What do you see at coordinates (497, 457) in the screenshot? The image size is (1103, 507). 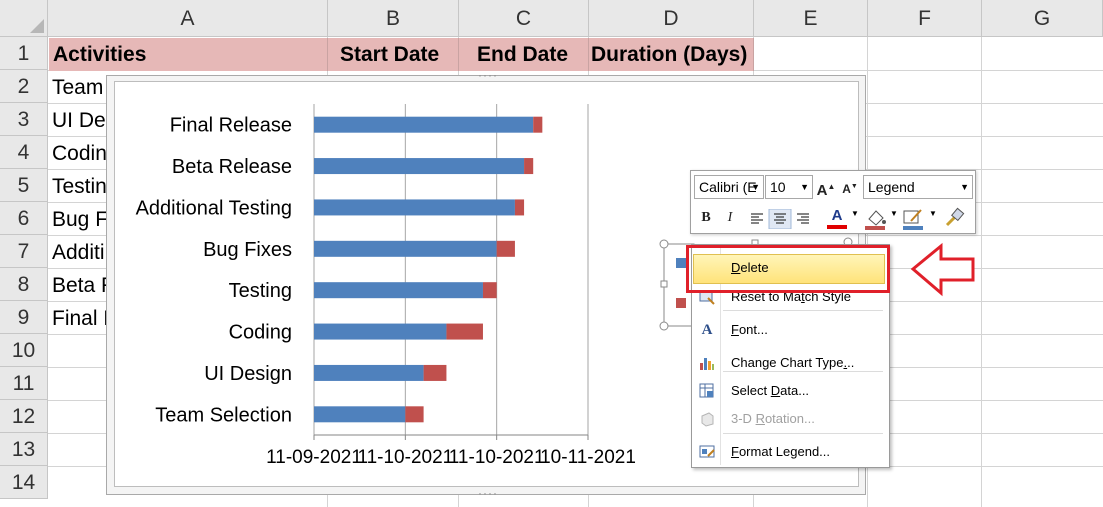 I see `x-tick-label: 11-10-2021` at bounding box center [497, 457].